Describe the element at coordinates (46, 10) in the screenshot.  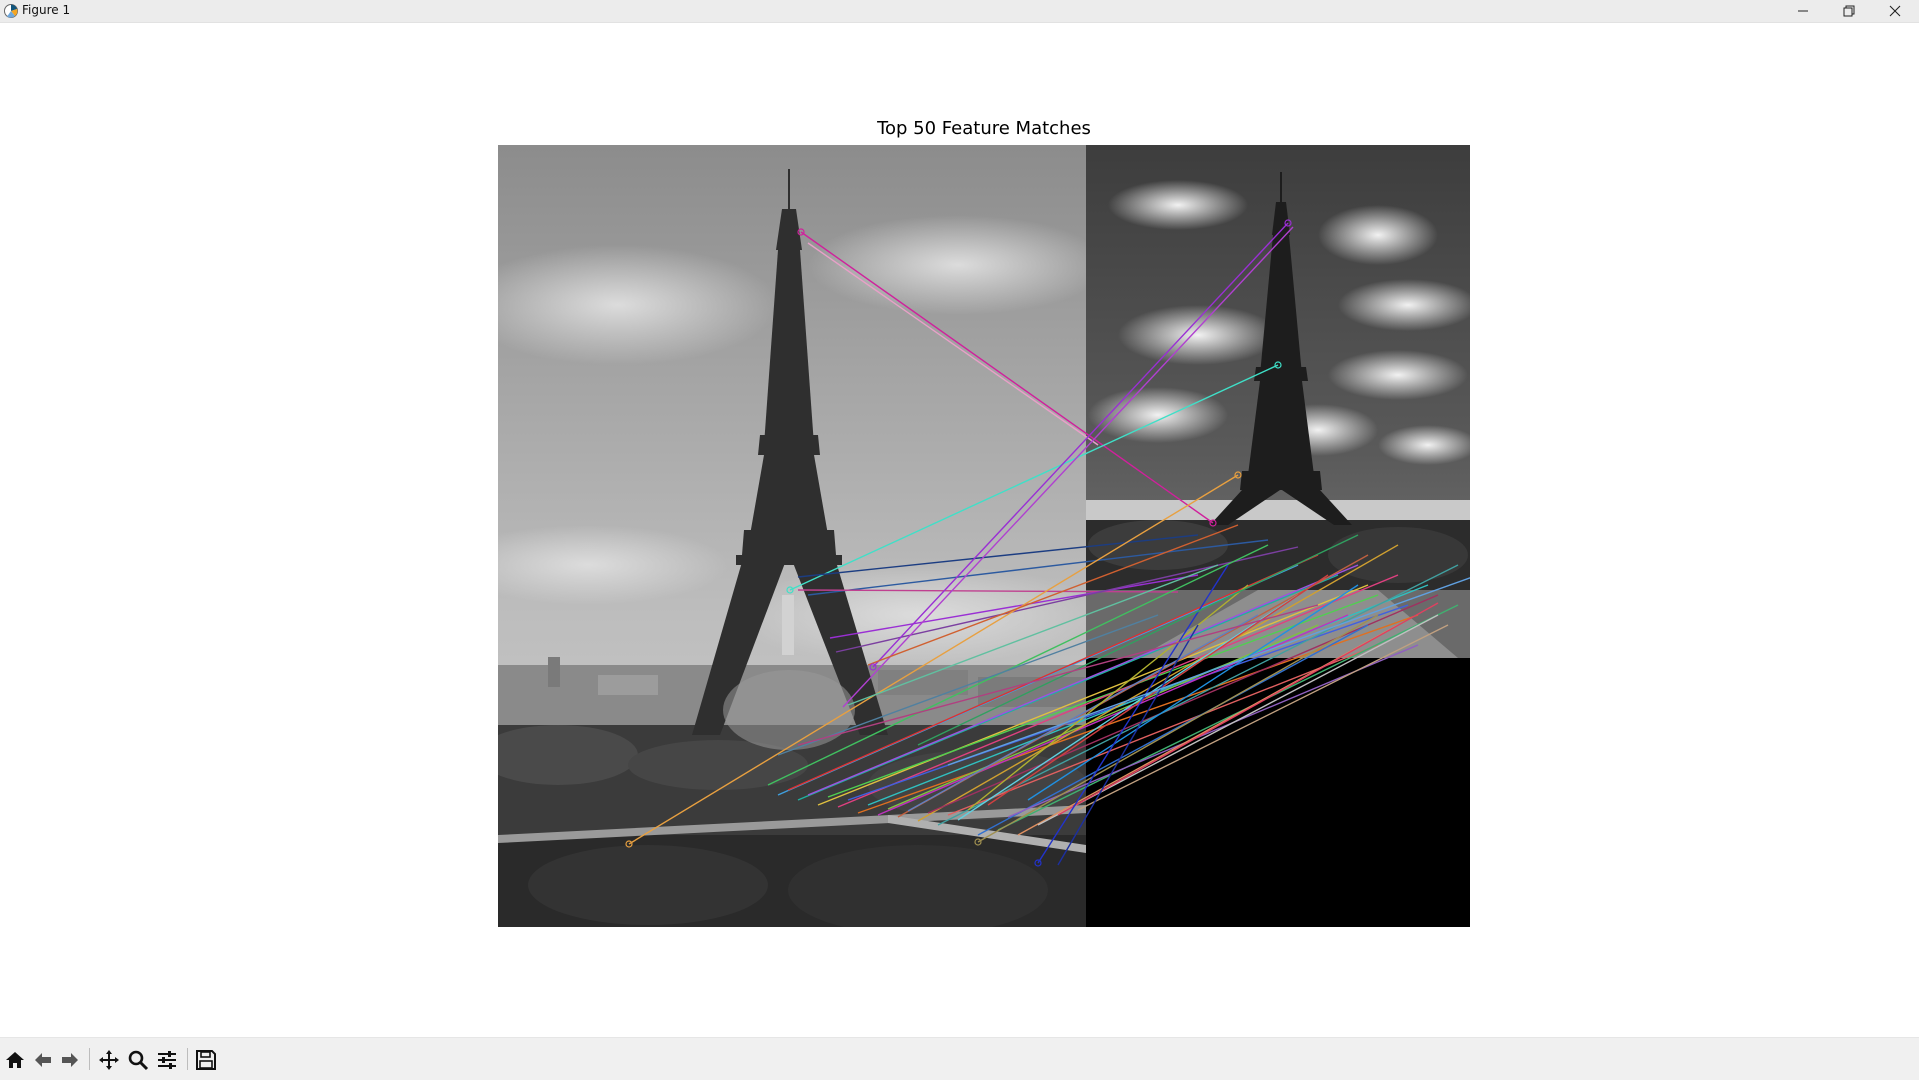
I see `window-title: Figure 1` at that location.